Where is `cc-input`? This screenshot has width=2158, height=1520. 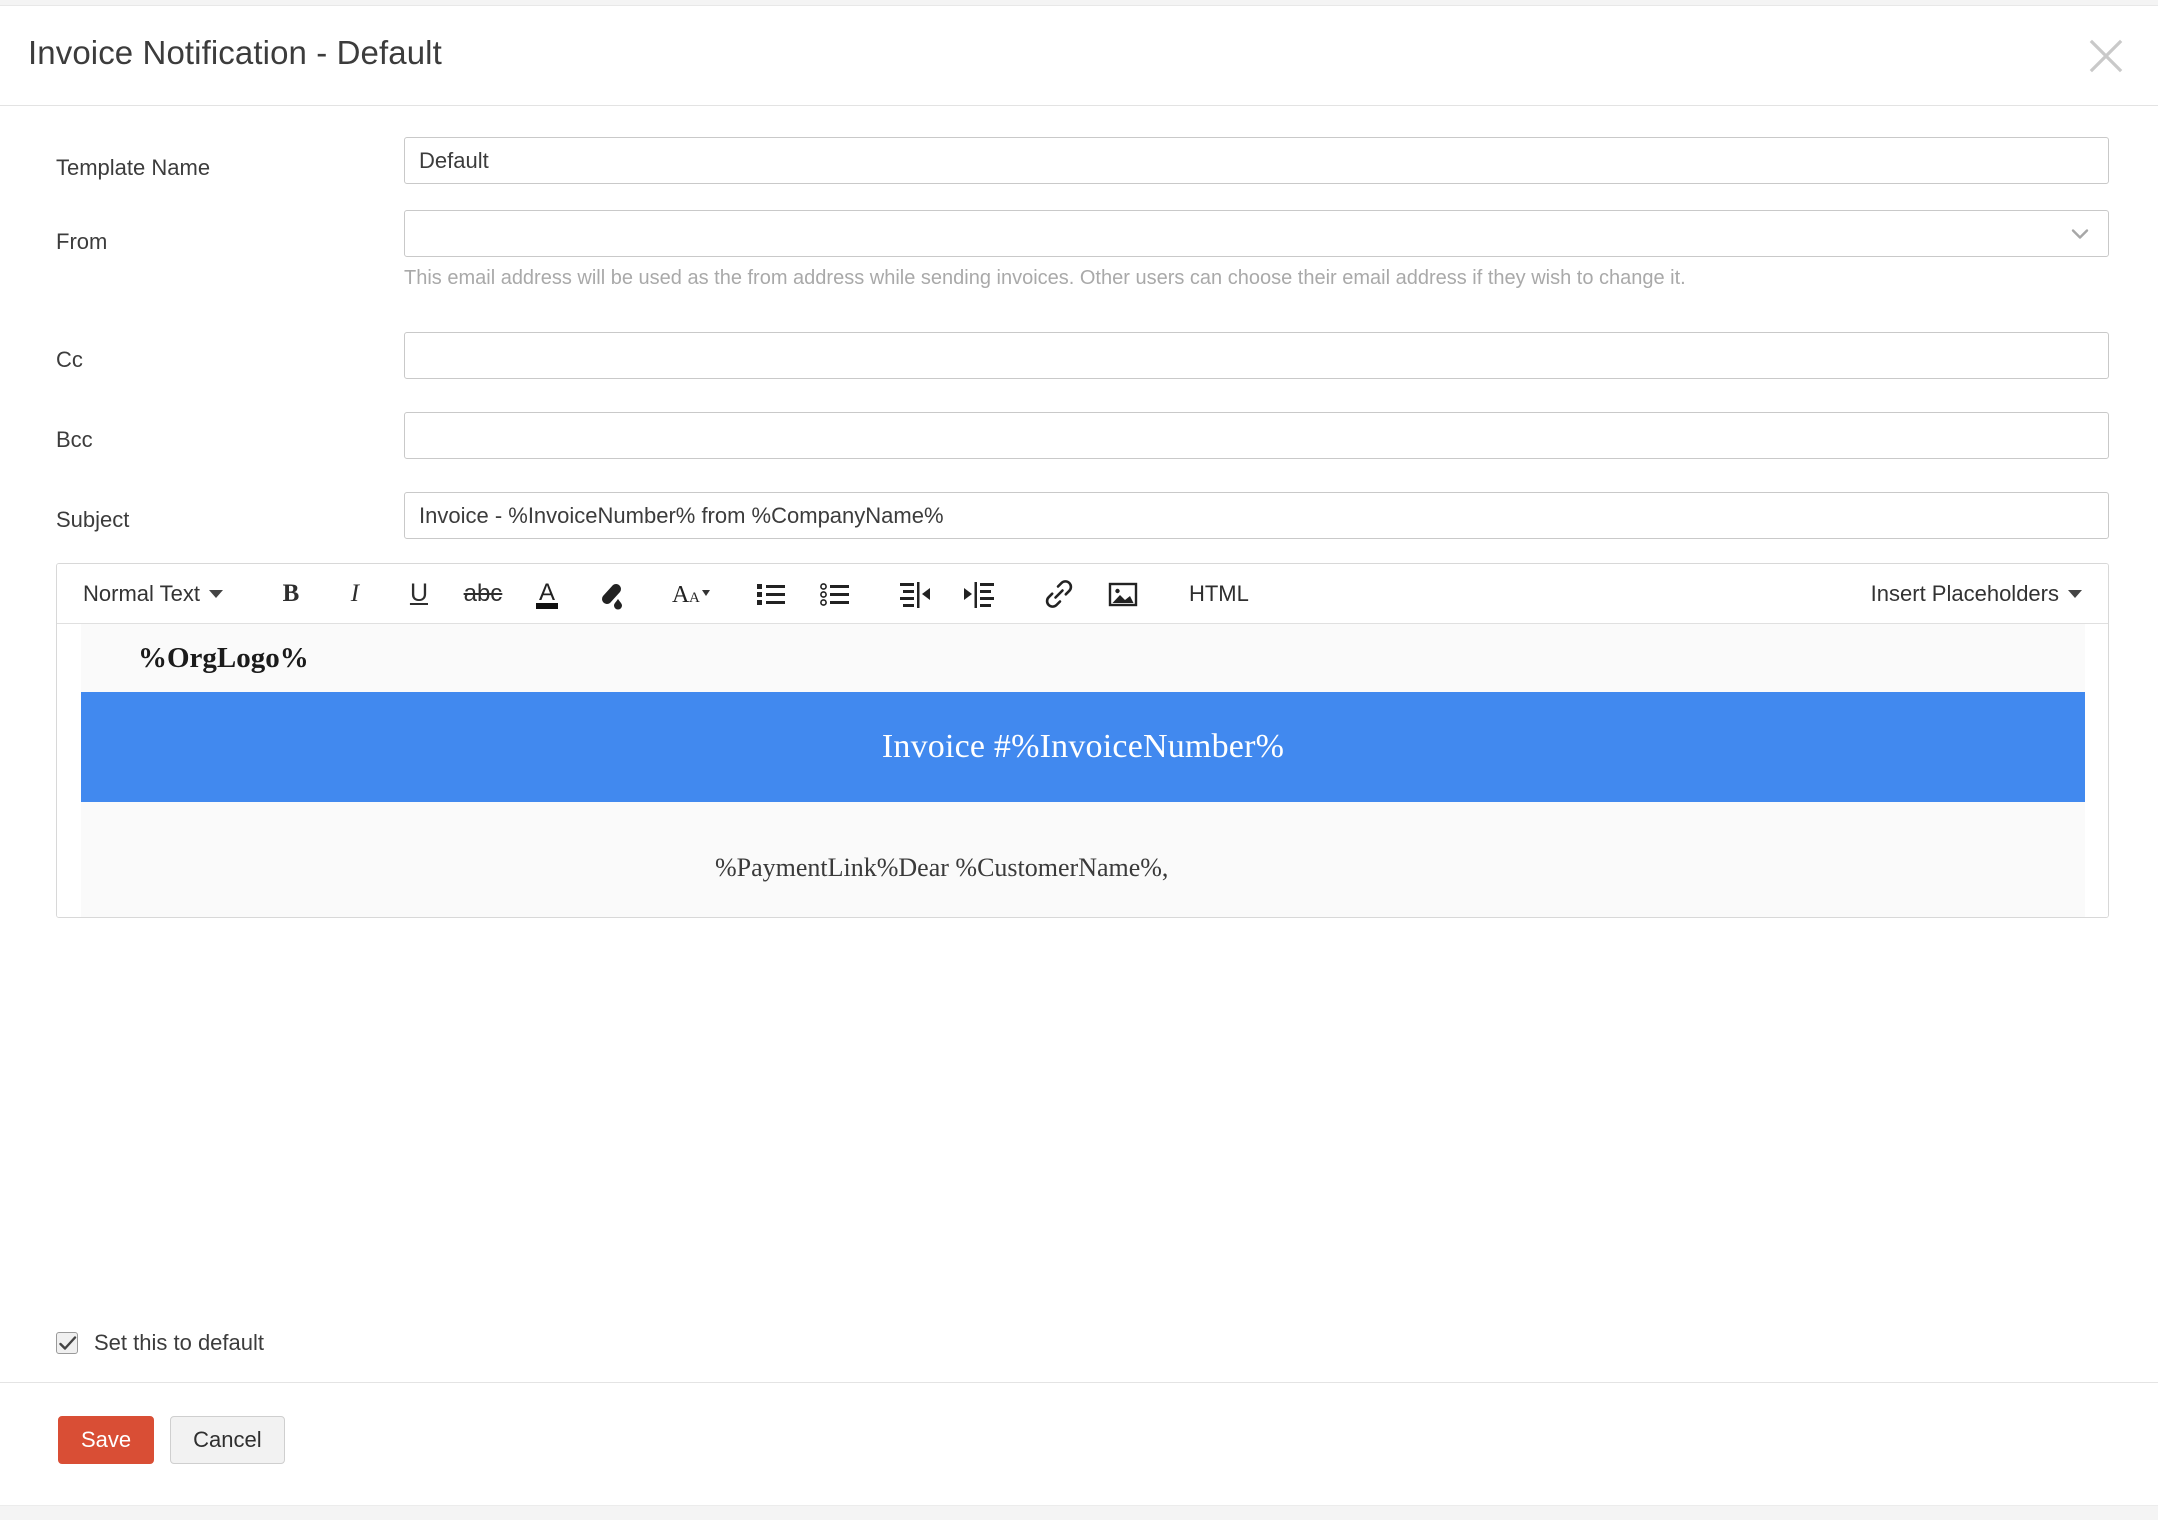
cc-input is located at coordinates (1256, 355).